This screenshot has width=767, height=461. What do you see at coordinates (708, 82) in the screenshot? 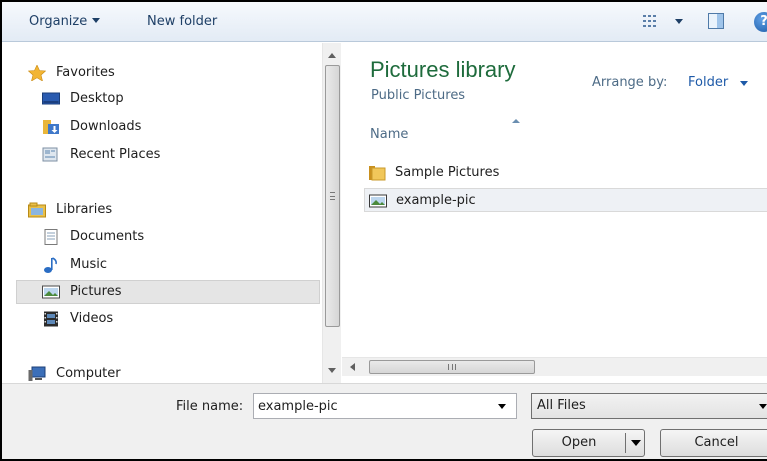
I see `arrange-by-dropdown: Folder` at bounding box center [708, 82].